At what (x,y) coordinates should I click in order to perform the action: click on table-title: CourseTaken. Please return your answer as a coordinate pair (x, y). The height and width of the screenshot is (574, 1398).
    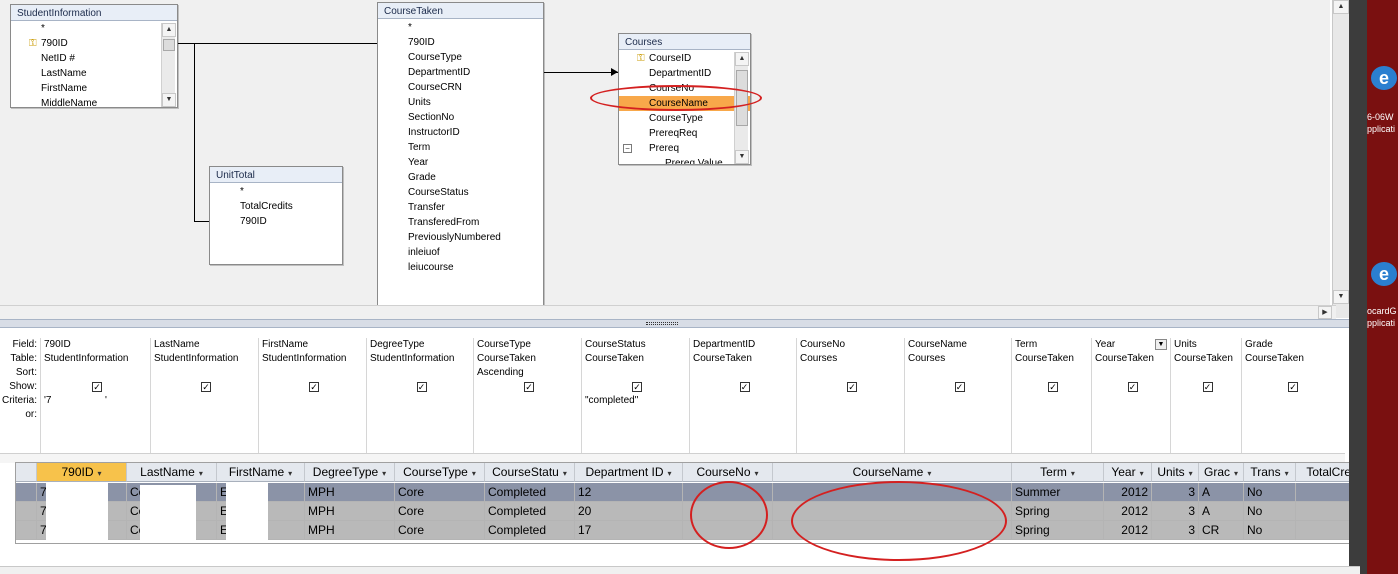
    Looking at the image, I should click on (460, 11).